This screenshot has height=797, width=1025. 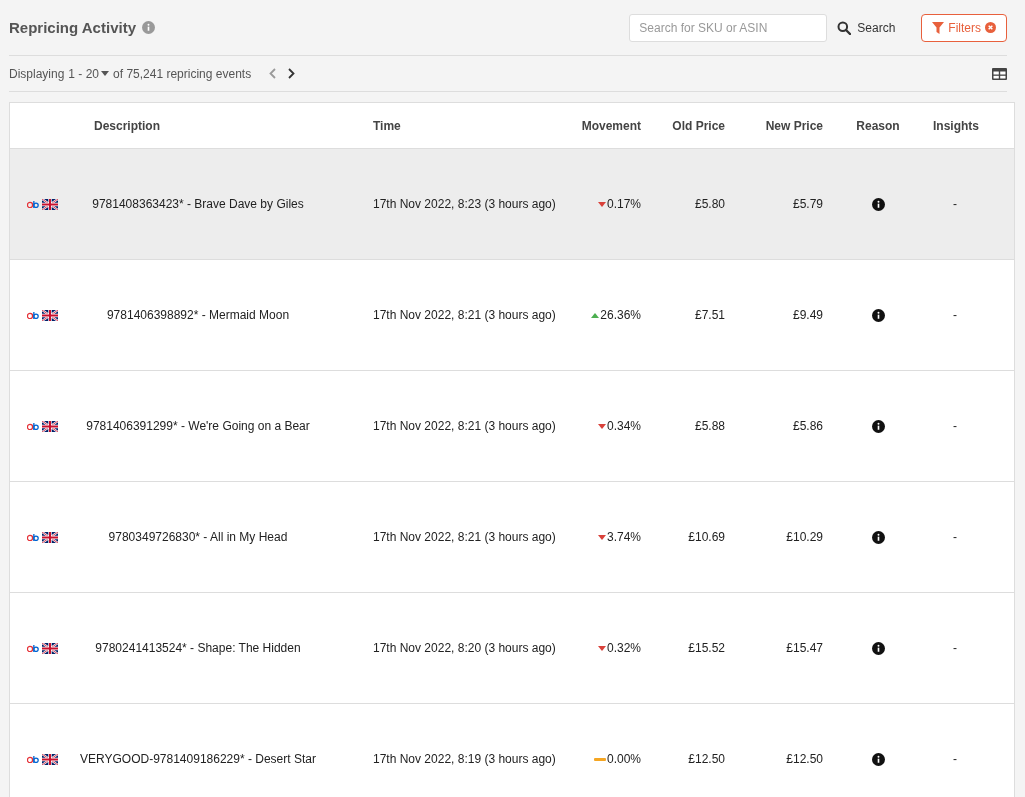 What do you see at coordinates (623, 204) in the screenshot?
I see `movement-cell: 0.17%` at bounding box center [623, 204].